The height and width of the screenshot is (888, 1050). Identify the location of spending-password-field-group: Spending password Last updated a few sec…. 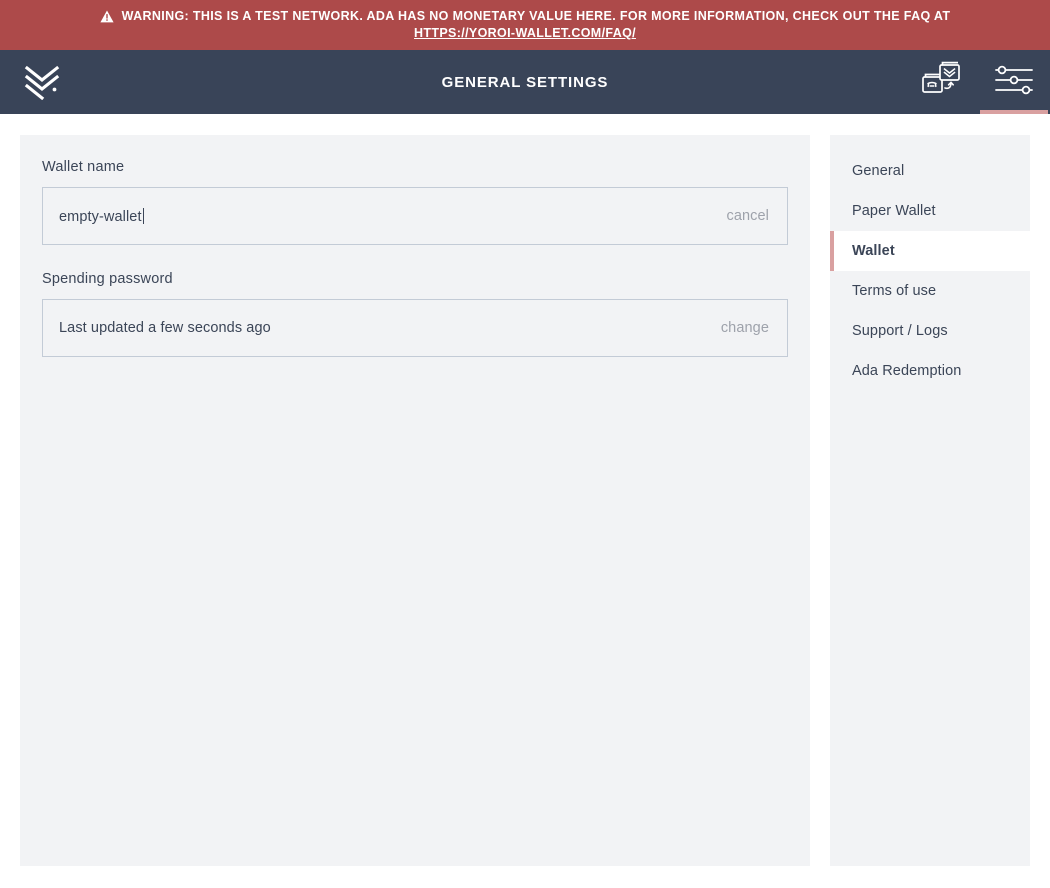
(415, 314).